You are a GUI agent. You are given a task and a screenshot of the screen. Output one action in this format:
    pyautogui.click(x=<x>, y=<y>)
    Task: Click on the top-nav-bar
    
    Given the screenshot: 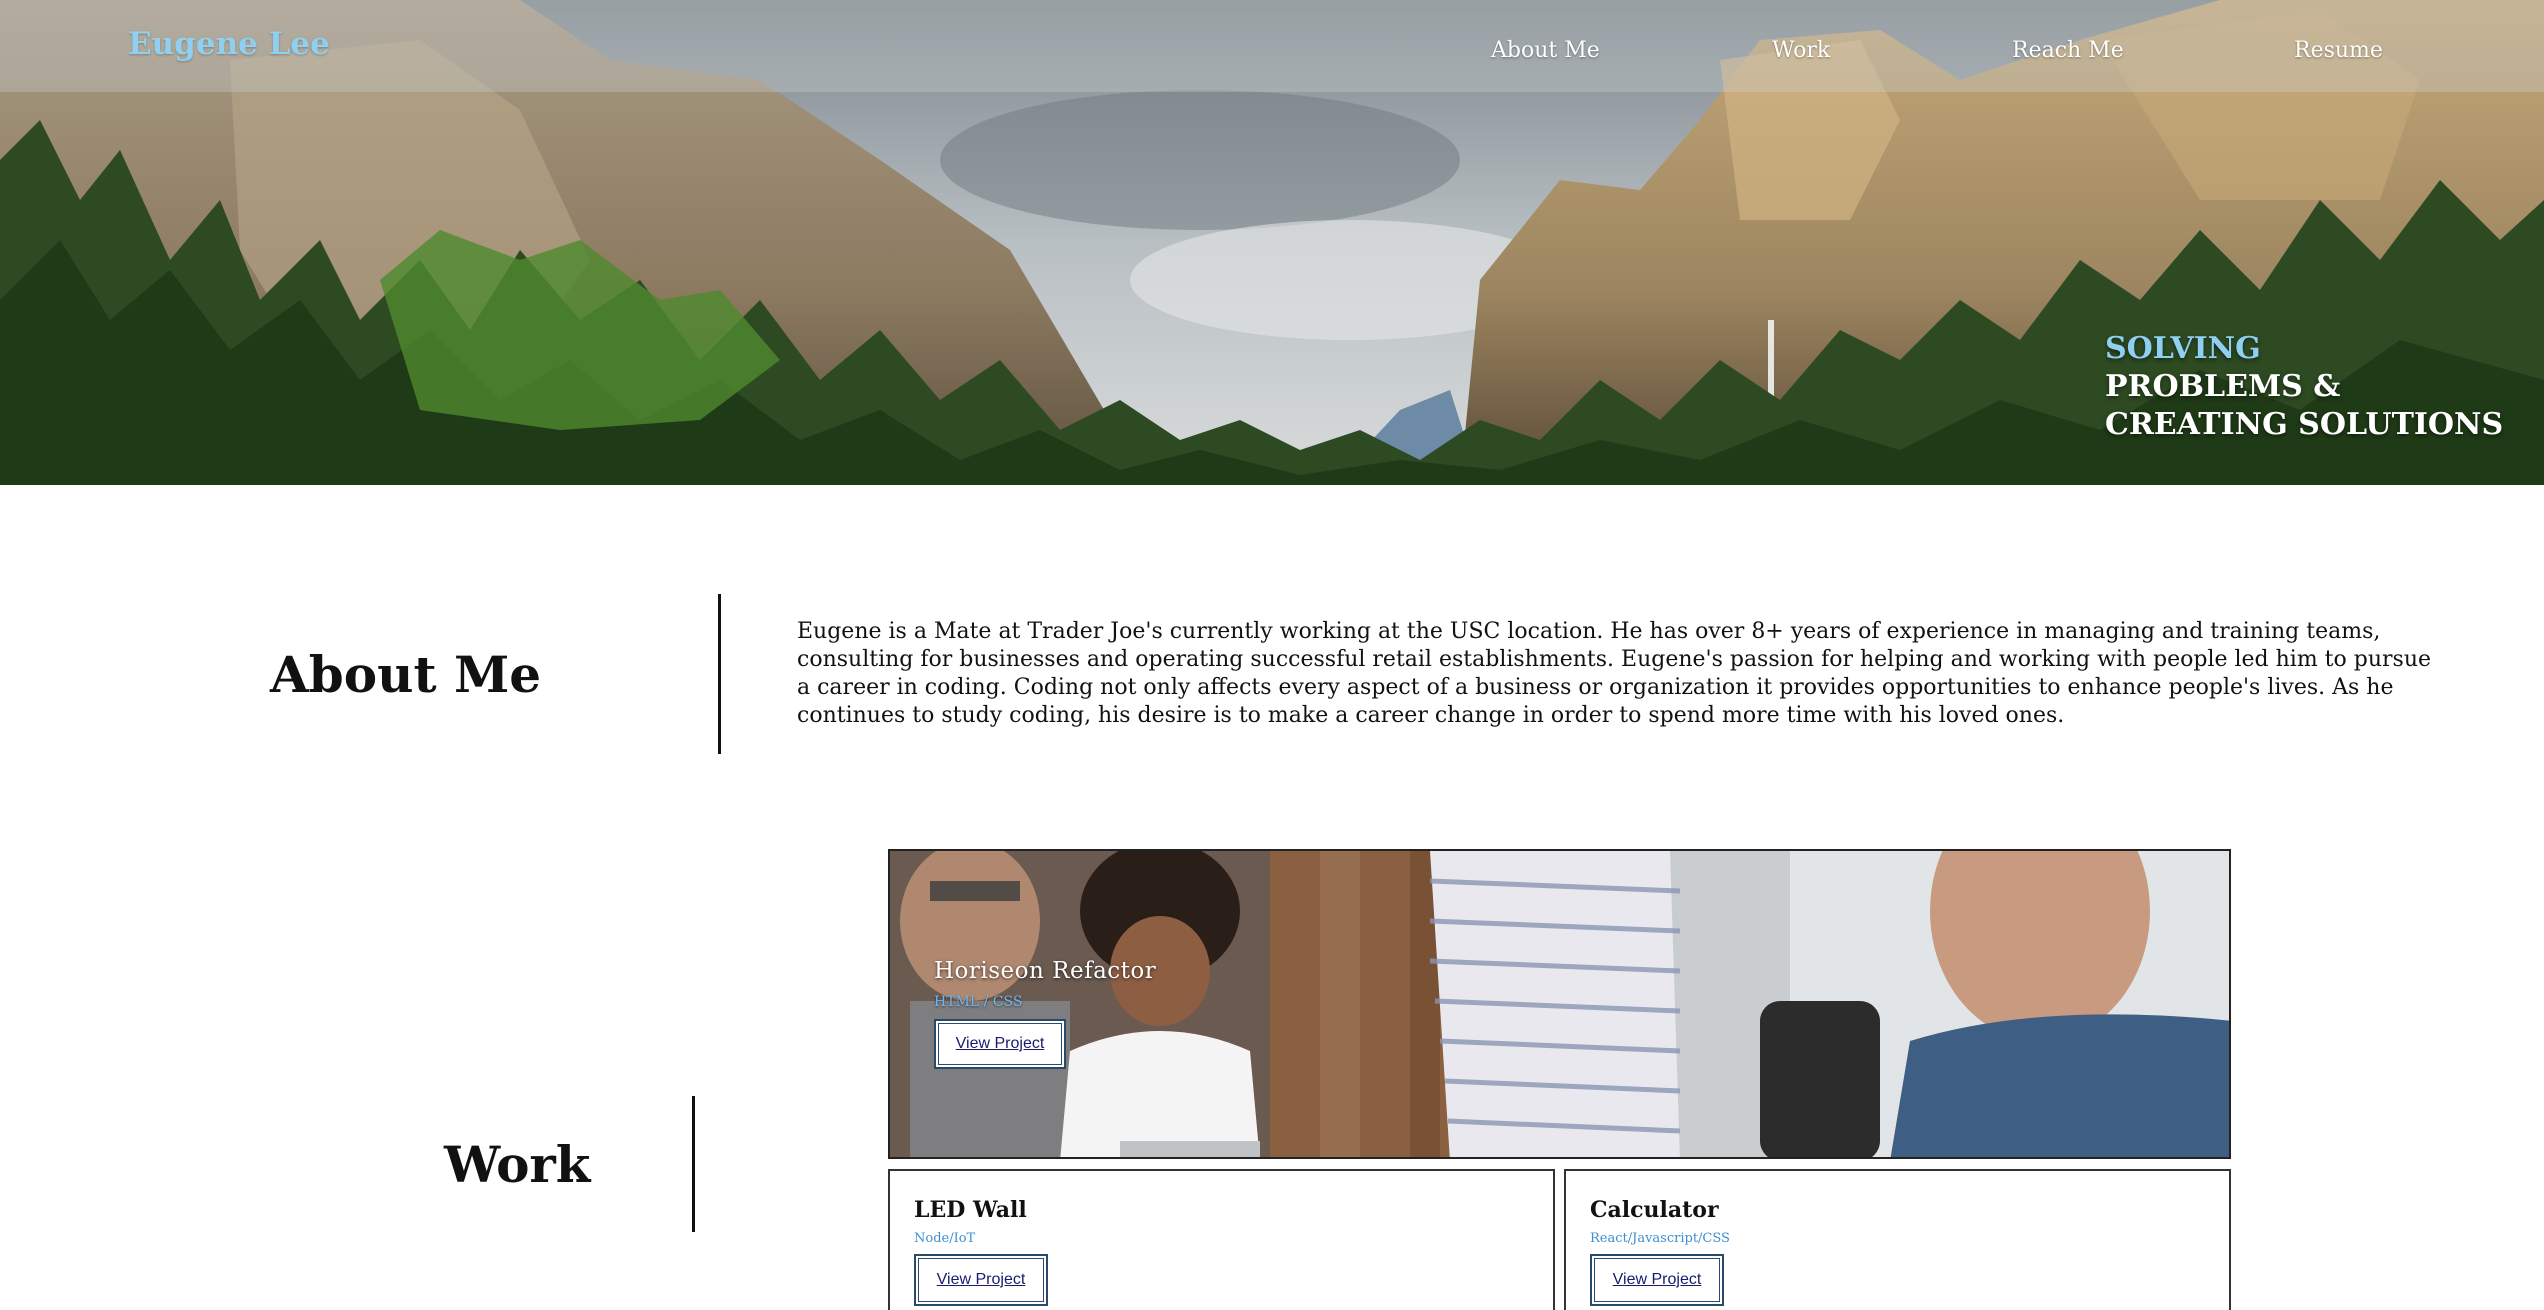 What is the action you would take?
    pyautogui.click(x=1272, y=46)
    